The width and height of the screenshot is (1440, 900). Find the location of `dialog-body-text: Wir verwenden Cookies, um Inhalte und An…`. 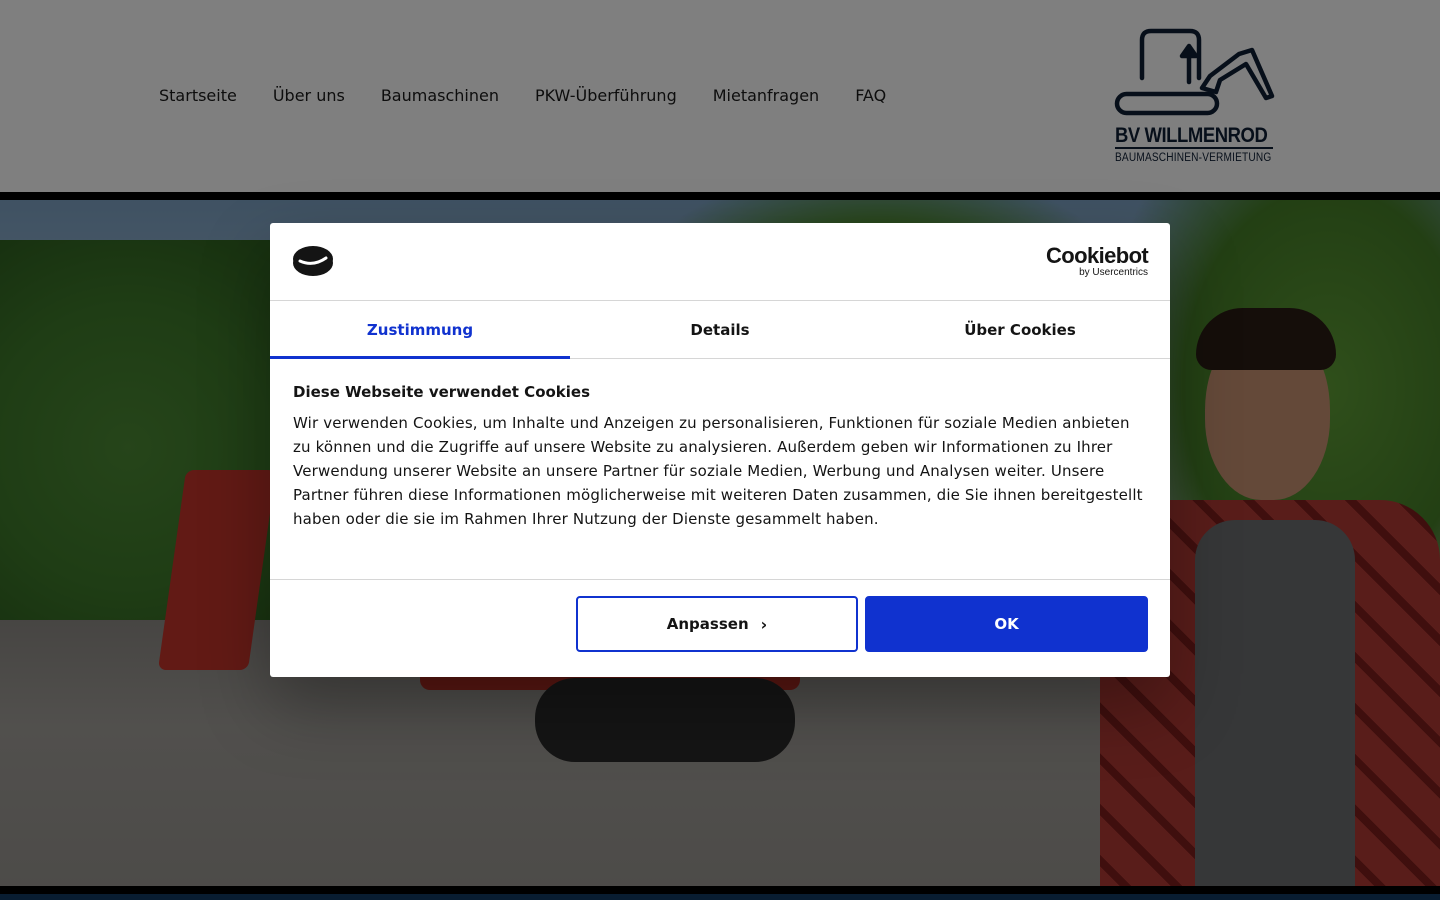

dialog-body-text: Wir verwenden Cookies, um Inhalte und An… is located at coordinates (718, 471).